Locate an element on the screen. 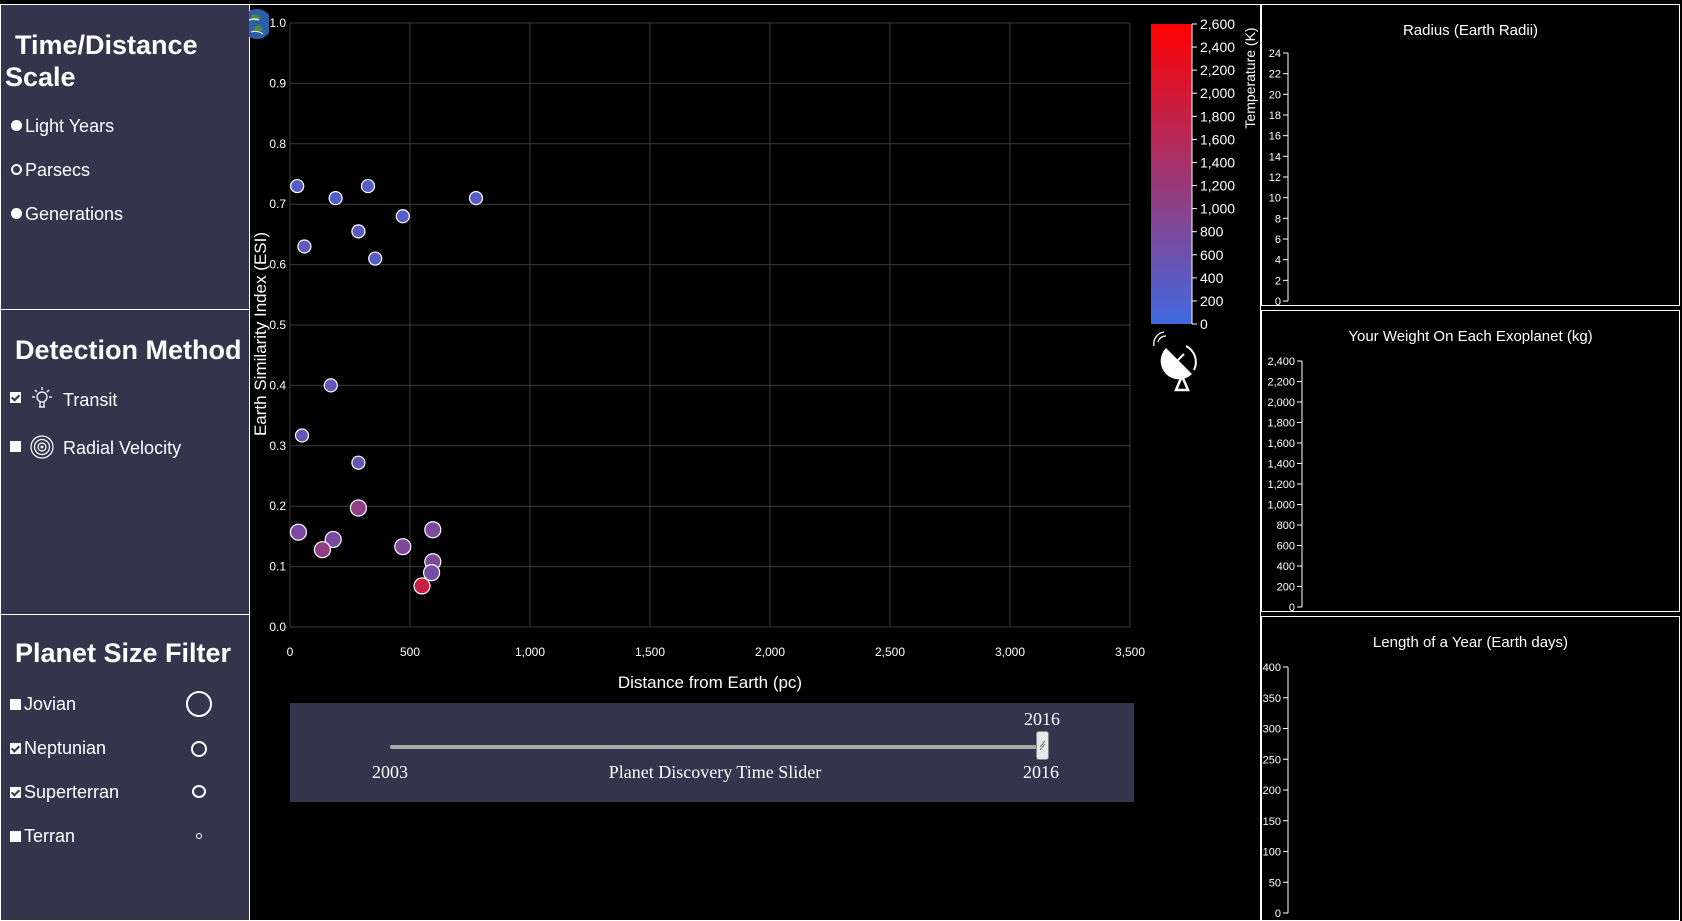  colorbar-tick-label: 2,000 is located at coordinates (1217, 93).